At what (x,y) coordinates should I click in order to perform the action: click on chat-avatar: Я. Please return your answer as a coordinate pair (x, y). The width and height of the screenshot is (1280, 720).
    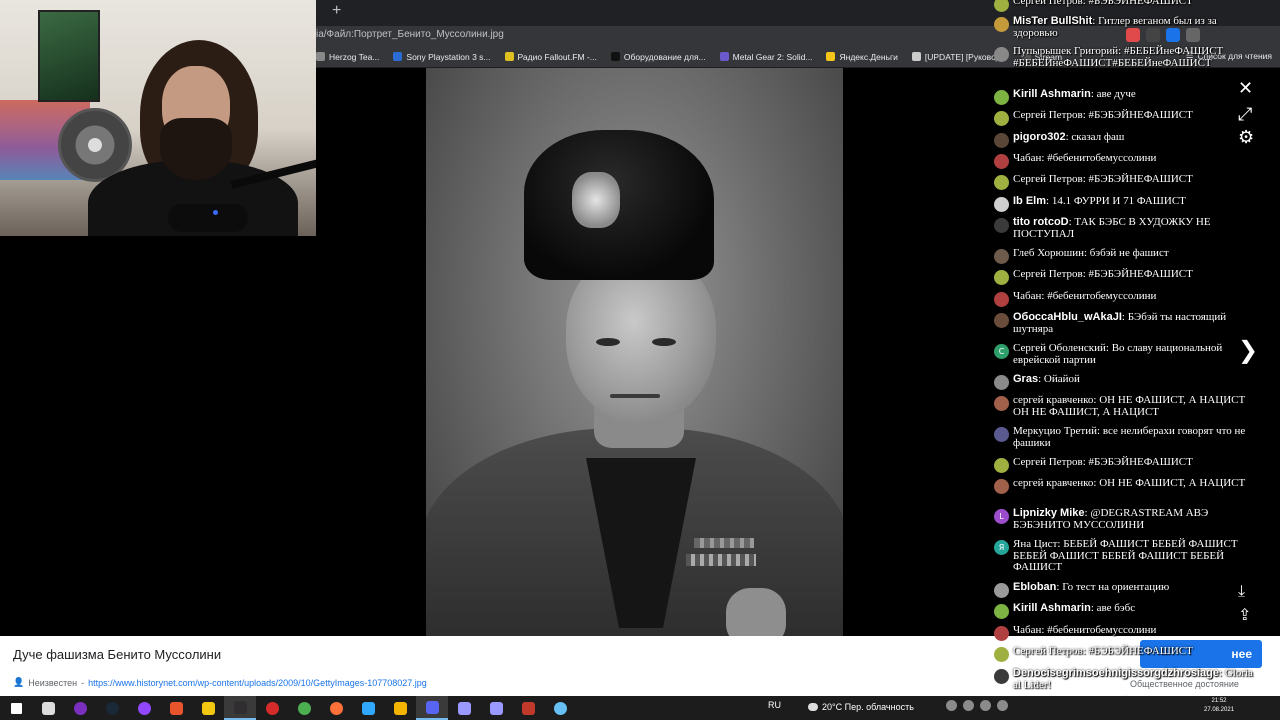
    Looking at the image, I should click on (1001, 547).